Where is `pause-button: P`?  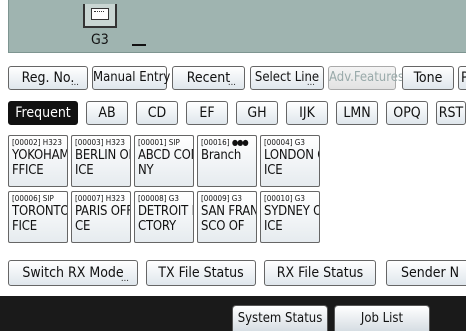
pause-button: P is located at coordinates (462, 78).